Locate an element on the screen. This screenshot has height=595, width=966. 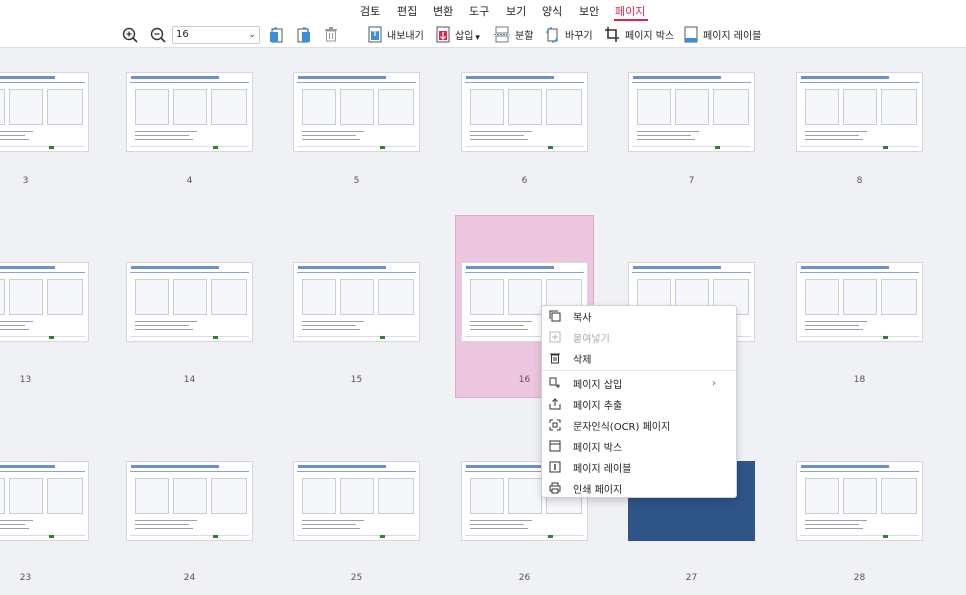
ctx-page-label-label: 페이지 레이블 is located at coordinates (602, 469).